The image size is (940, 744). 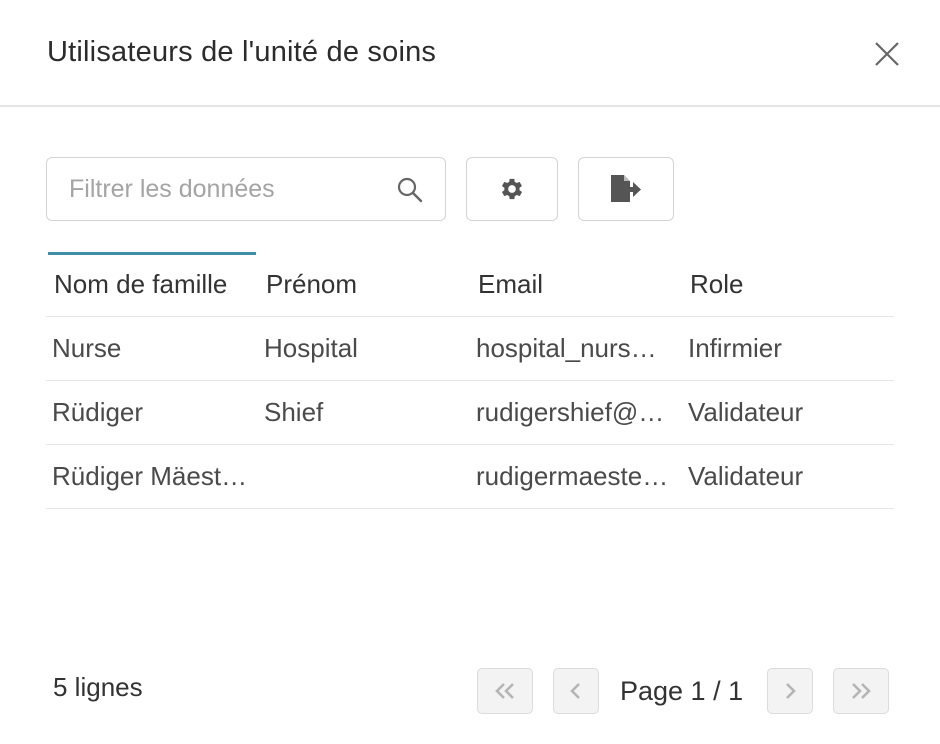 I want to click on last-page-button, so click(x=861, y=691).